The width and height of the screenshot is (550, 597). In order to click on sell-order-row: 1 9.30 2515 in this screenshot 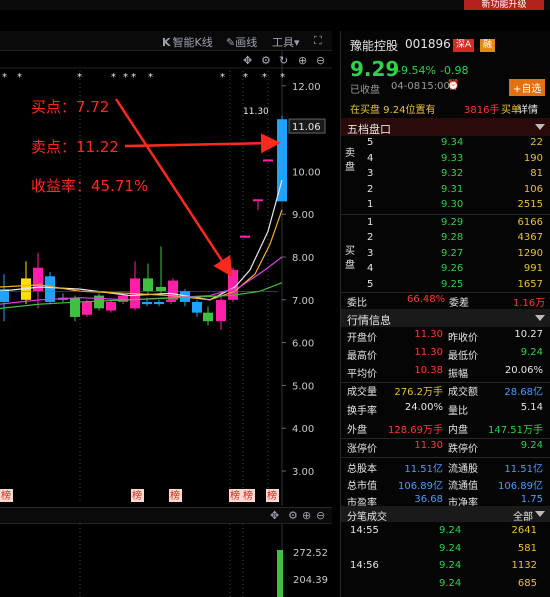, I will do `click(445, 205)`.